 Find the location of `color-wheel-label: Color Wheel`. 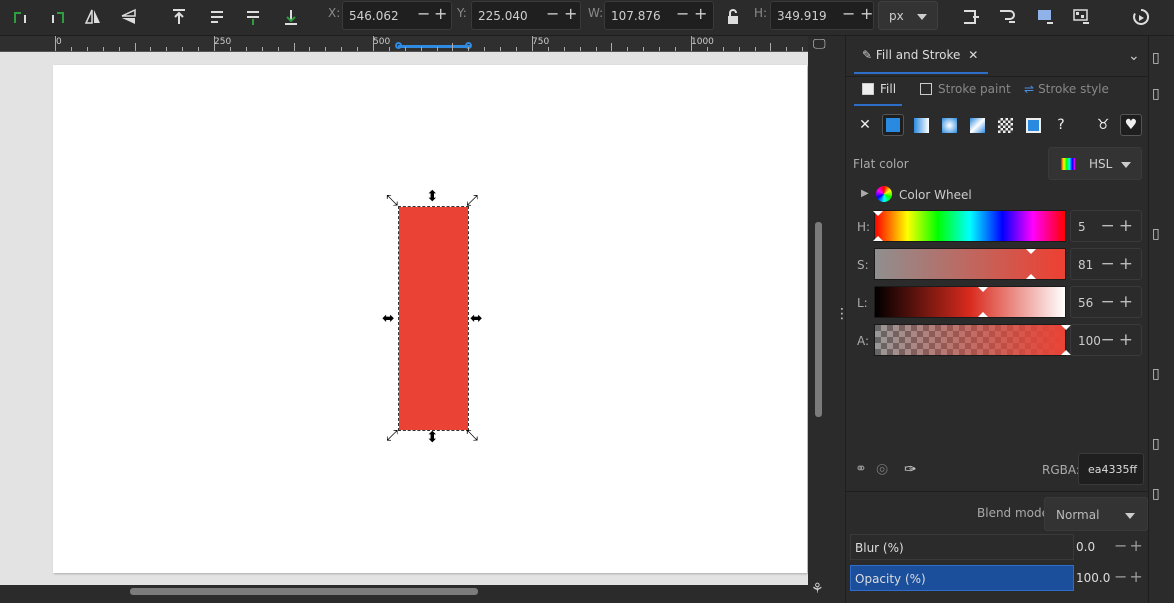

color-wheel-label: Color Wheel is located at coordinates (935, 195).